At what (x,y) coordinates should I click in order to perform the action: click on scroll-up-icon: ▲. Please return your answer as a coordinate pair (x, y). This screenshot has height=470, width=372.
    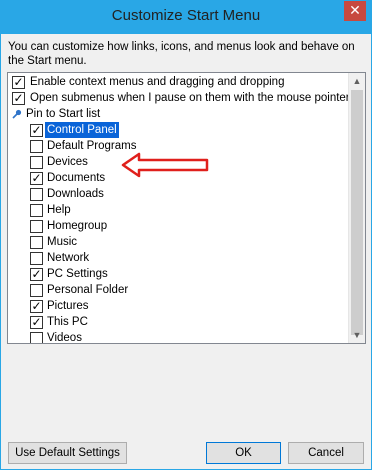
    Looking at the image, I should click on (357, 81).